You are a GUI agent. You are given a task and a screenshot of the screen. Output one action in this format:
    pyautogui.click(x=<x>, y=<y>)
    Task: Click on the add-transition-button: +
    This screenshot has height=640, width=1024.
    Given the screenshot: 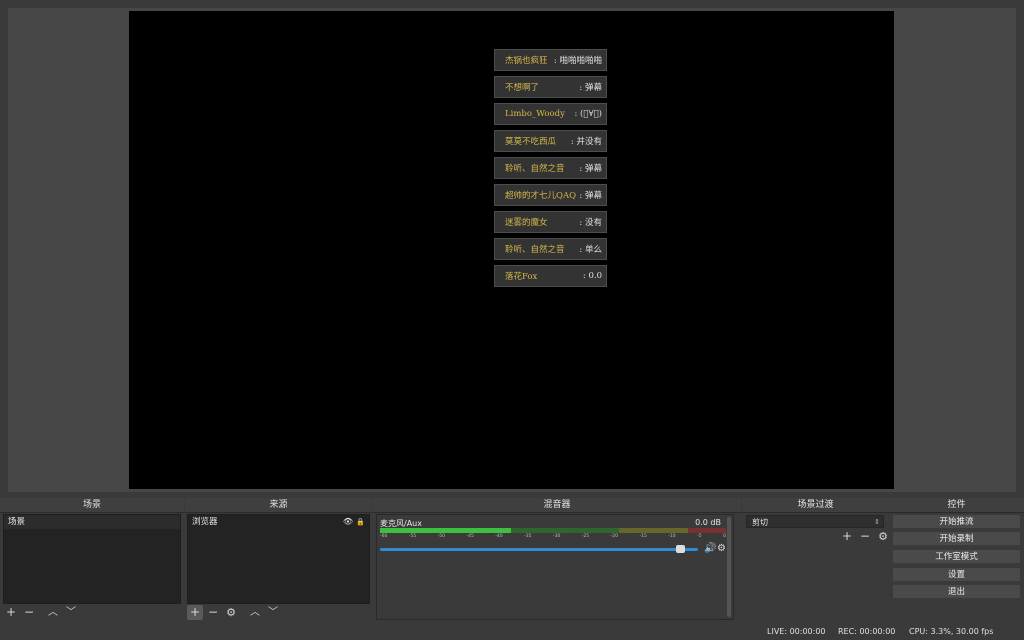 What is the action you would take?
    pyautogui.click(x=847, y=536)
    